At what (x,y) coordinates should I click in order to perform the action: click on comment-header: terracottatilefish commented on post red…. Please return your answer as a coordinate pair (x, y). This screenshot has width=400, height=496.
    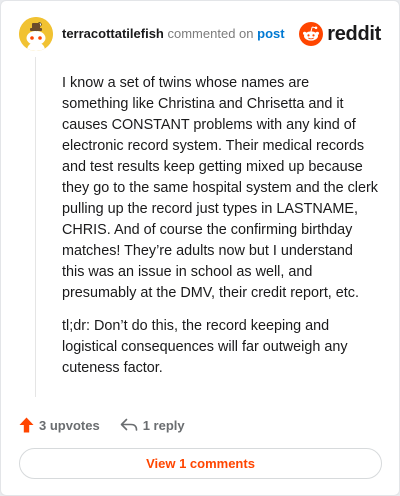
    Looking at the image, I should click on (200, 35).